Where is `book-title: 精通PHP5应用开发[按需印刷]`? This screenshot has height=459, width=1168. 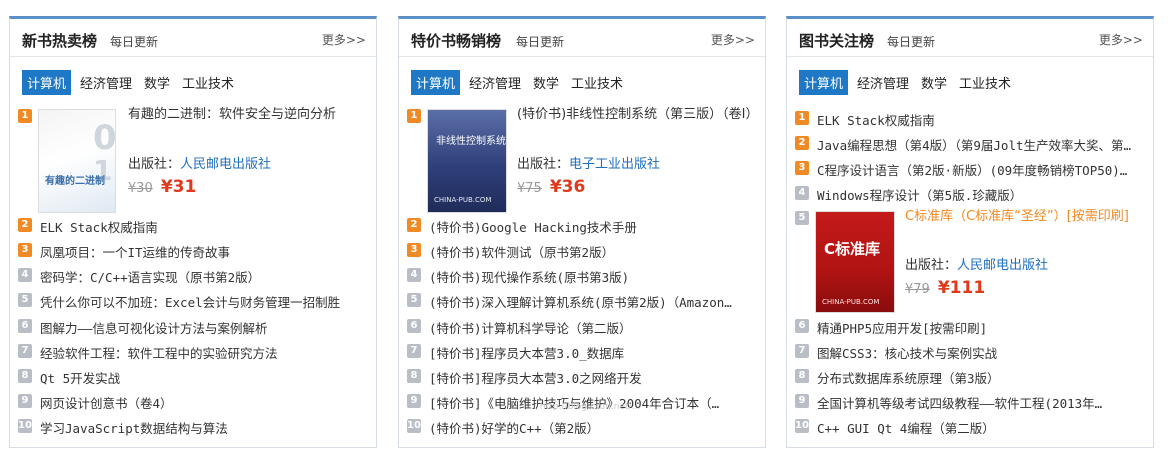 book-title: 精通PHP5应用开发[按需印刷] is located at coordinates (977, 327).